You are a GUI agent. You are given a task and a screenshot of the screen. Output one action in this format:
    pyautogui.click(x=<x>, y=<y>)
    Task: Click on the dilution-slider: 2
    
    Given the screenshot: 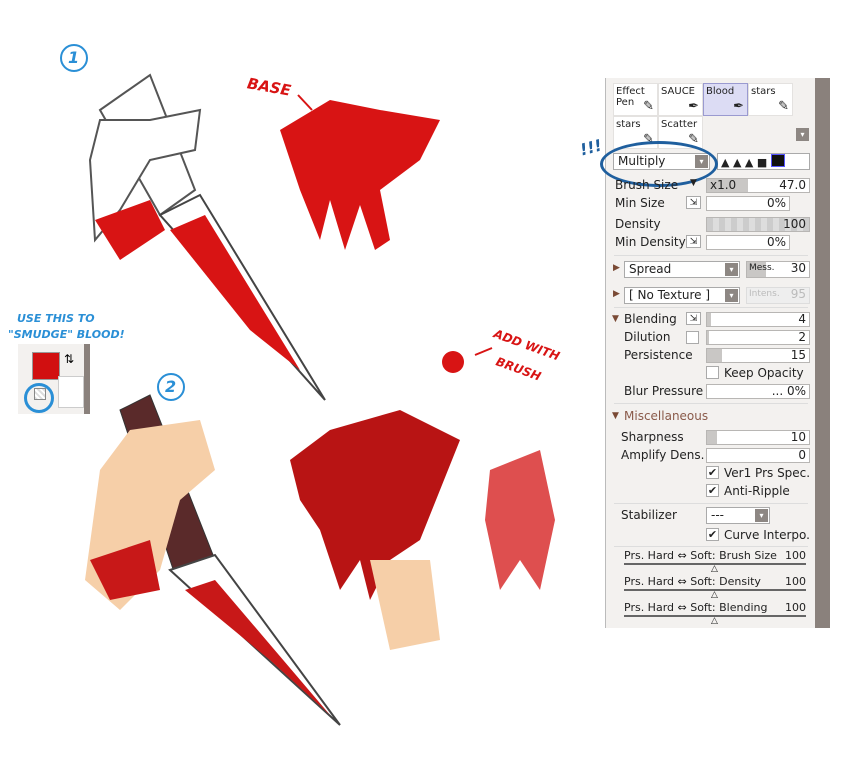 What is the action you would take?
    pyautogui.click(x=758, y=337)
    